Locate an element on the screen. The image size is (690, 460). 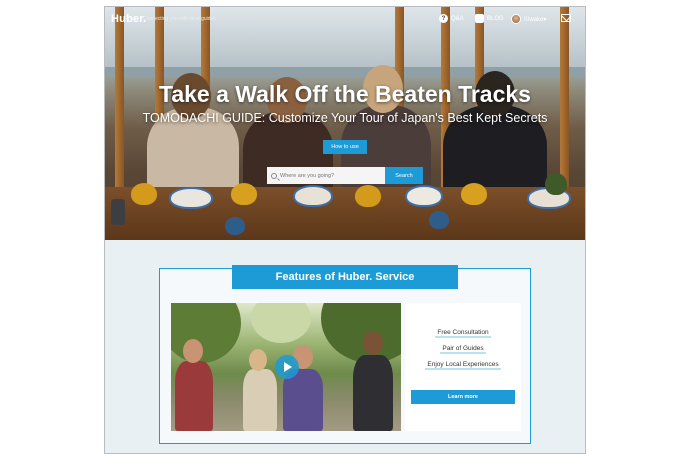
feature-item: Free Consultation is located at coordinates (463, 333).